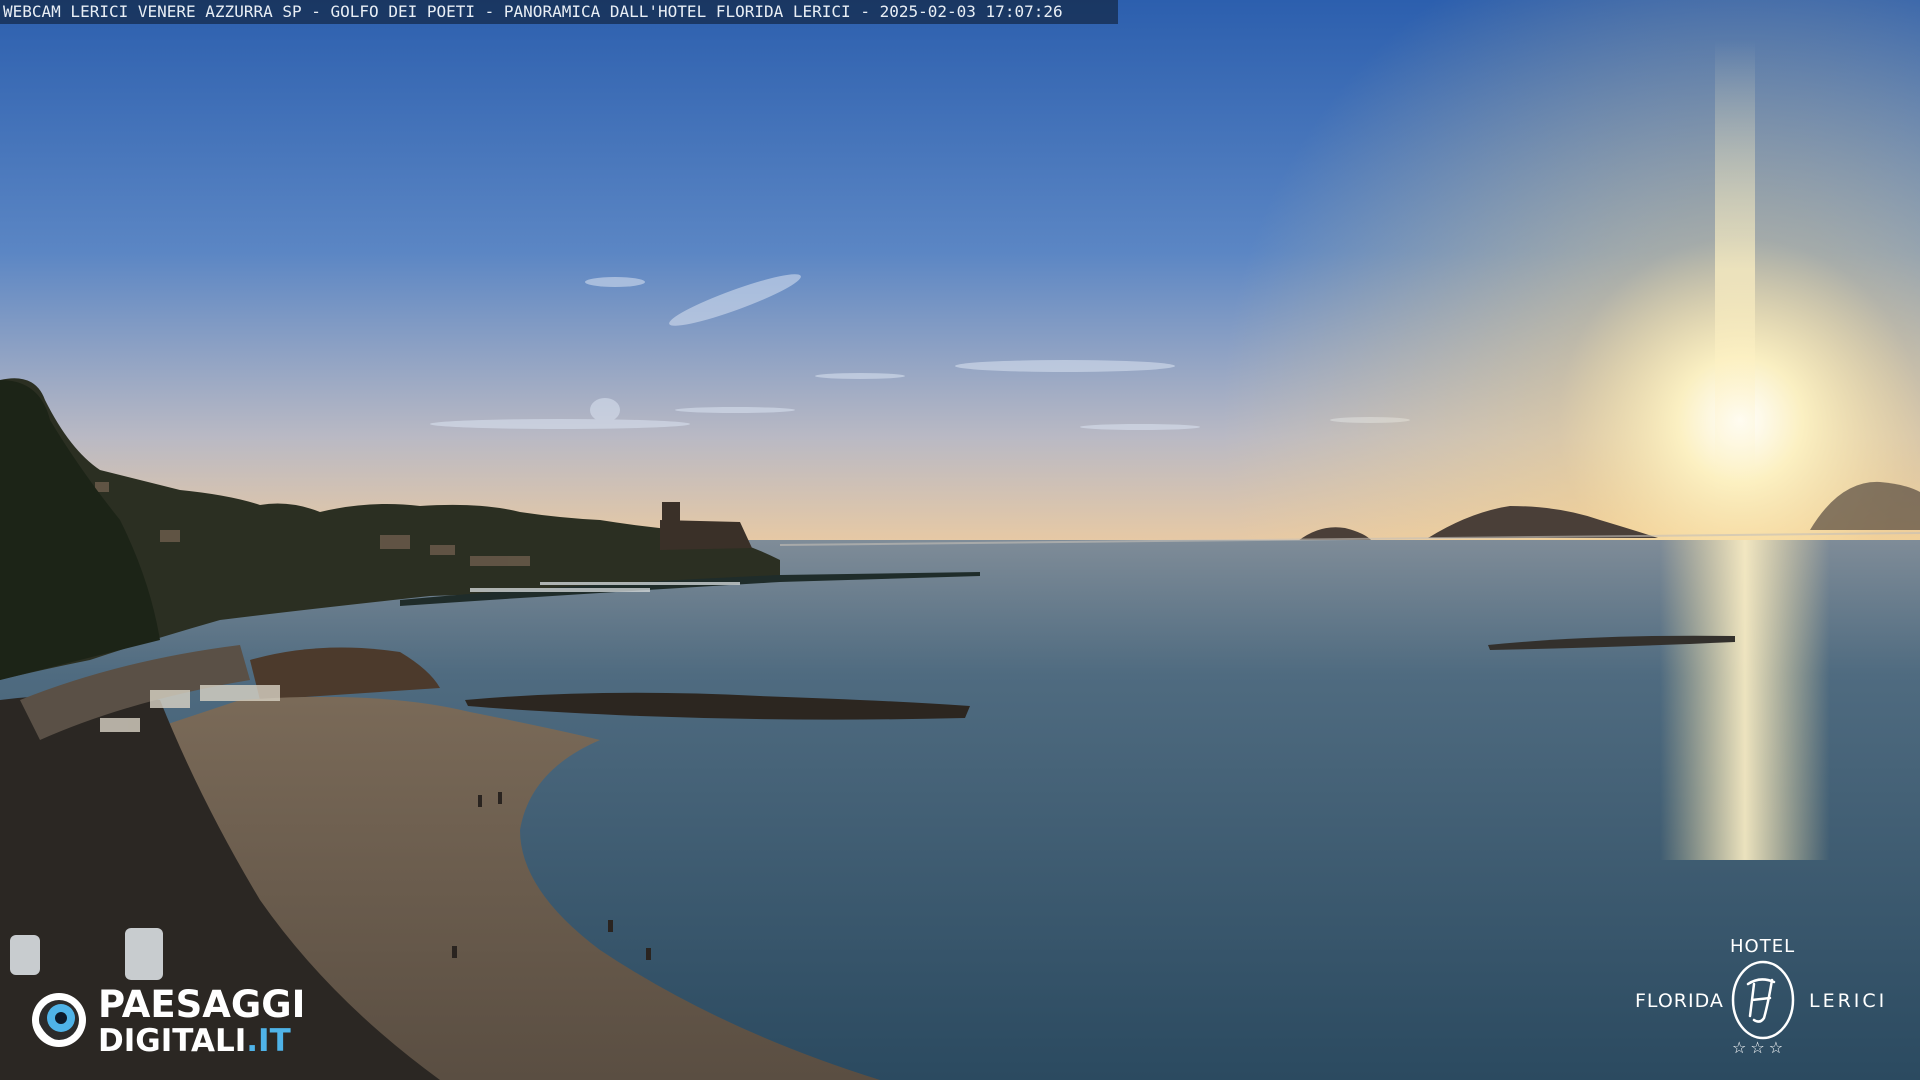 This screenshot has width=1920, height=1080. What do you see at coordinates (268, 1041) in the screenshot?
I see `logo-line2-suffix: .IT` at bounding box center [268, 1041].